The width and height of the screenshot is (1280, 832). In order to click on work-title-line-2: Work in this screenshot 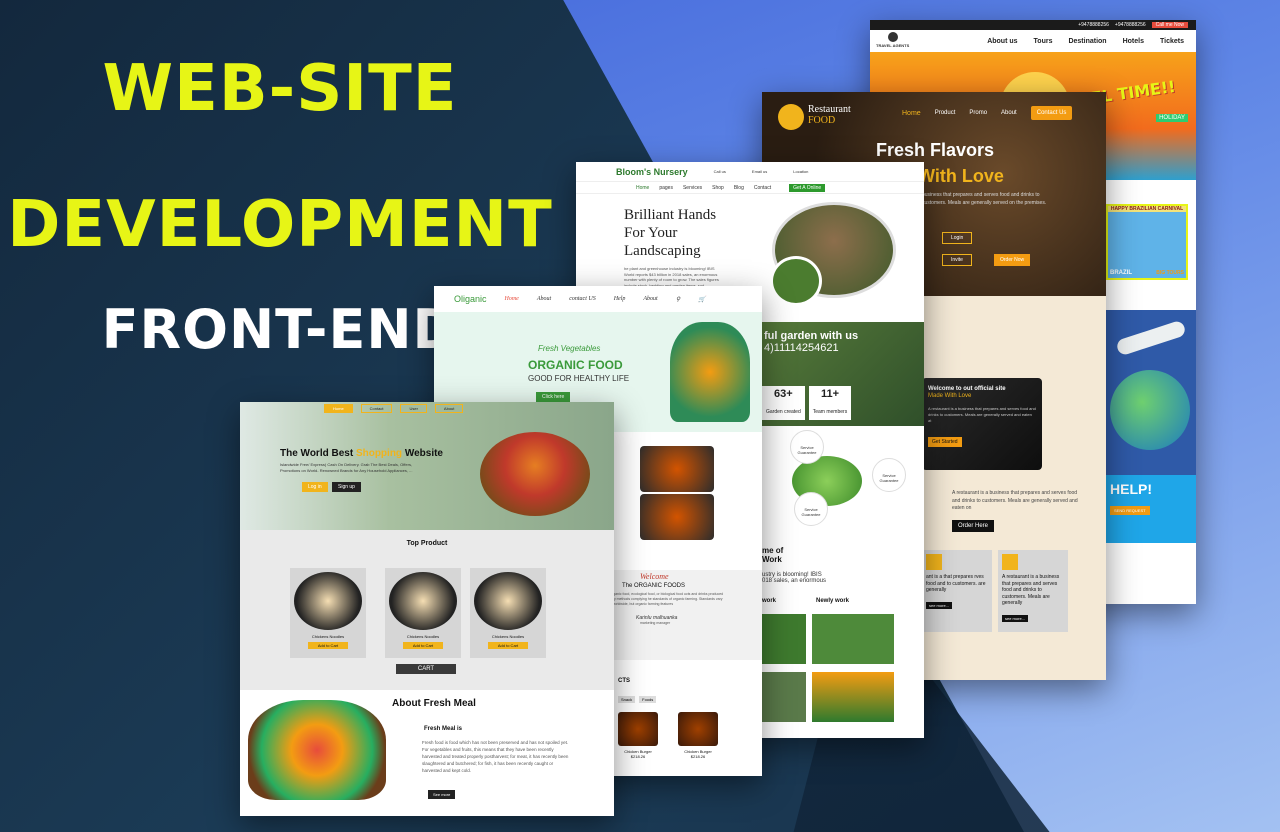, I will do `click(772, 559)`.